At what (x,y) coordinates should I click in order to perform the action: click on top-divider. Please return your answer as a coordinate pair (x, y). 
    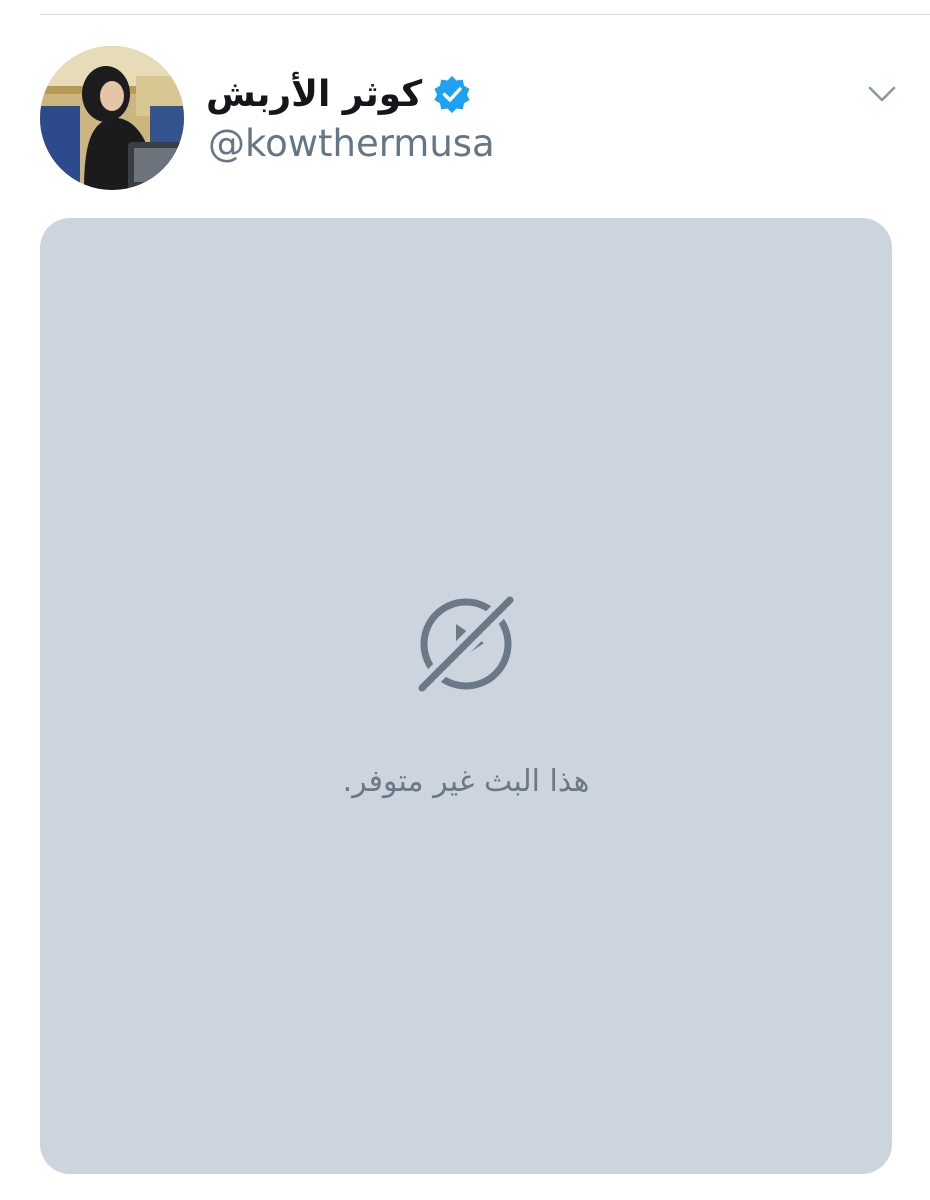
    Looking at the image, I should click on (485, 14).